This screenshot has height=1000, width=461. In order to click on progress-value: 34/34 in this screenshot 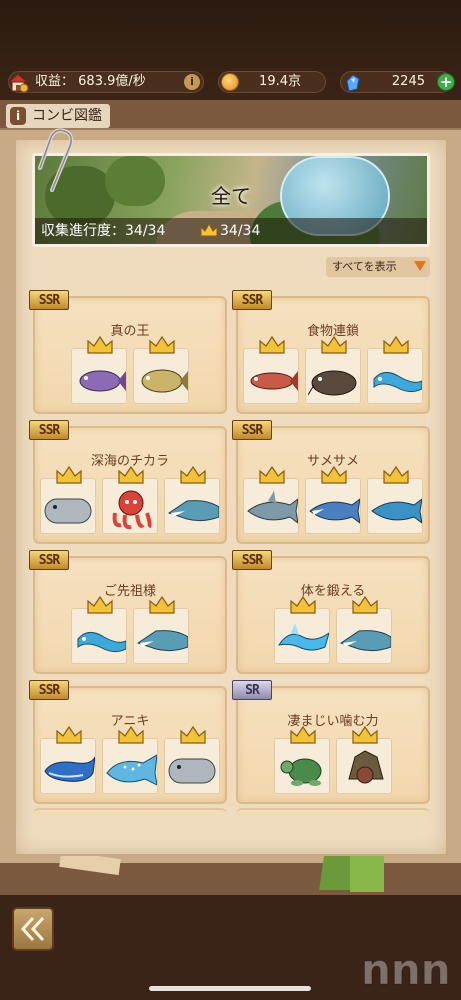, I will do `click(145, 231)`.